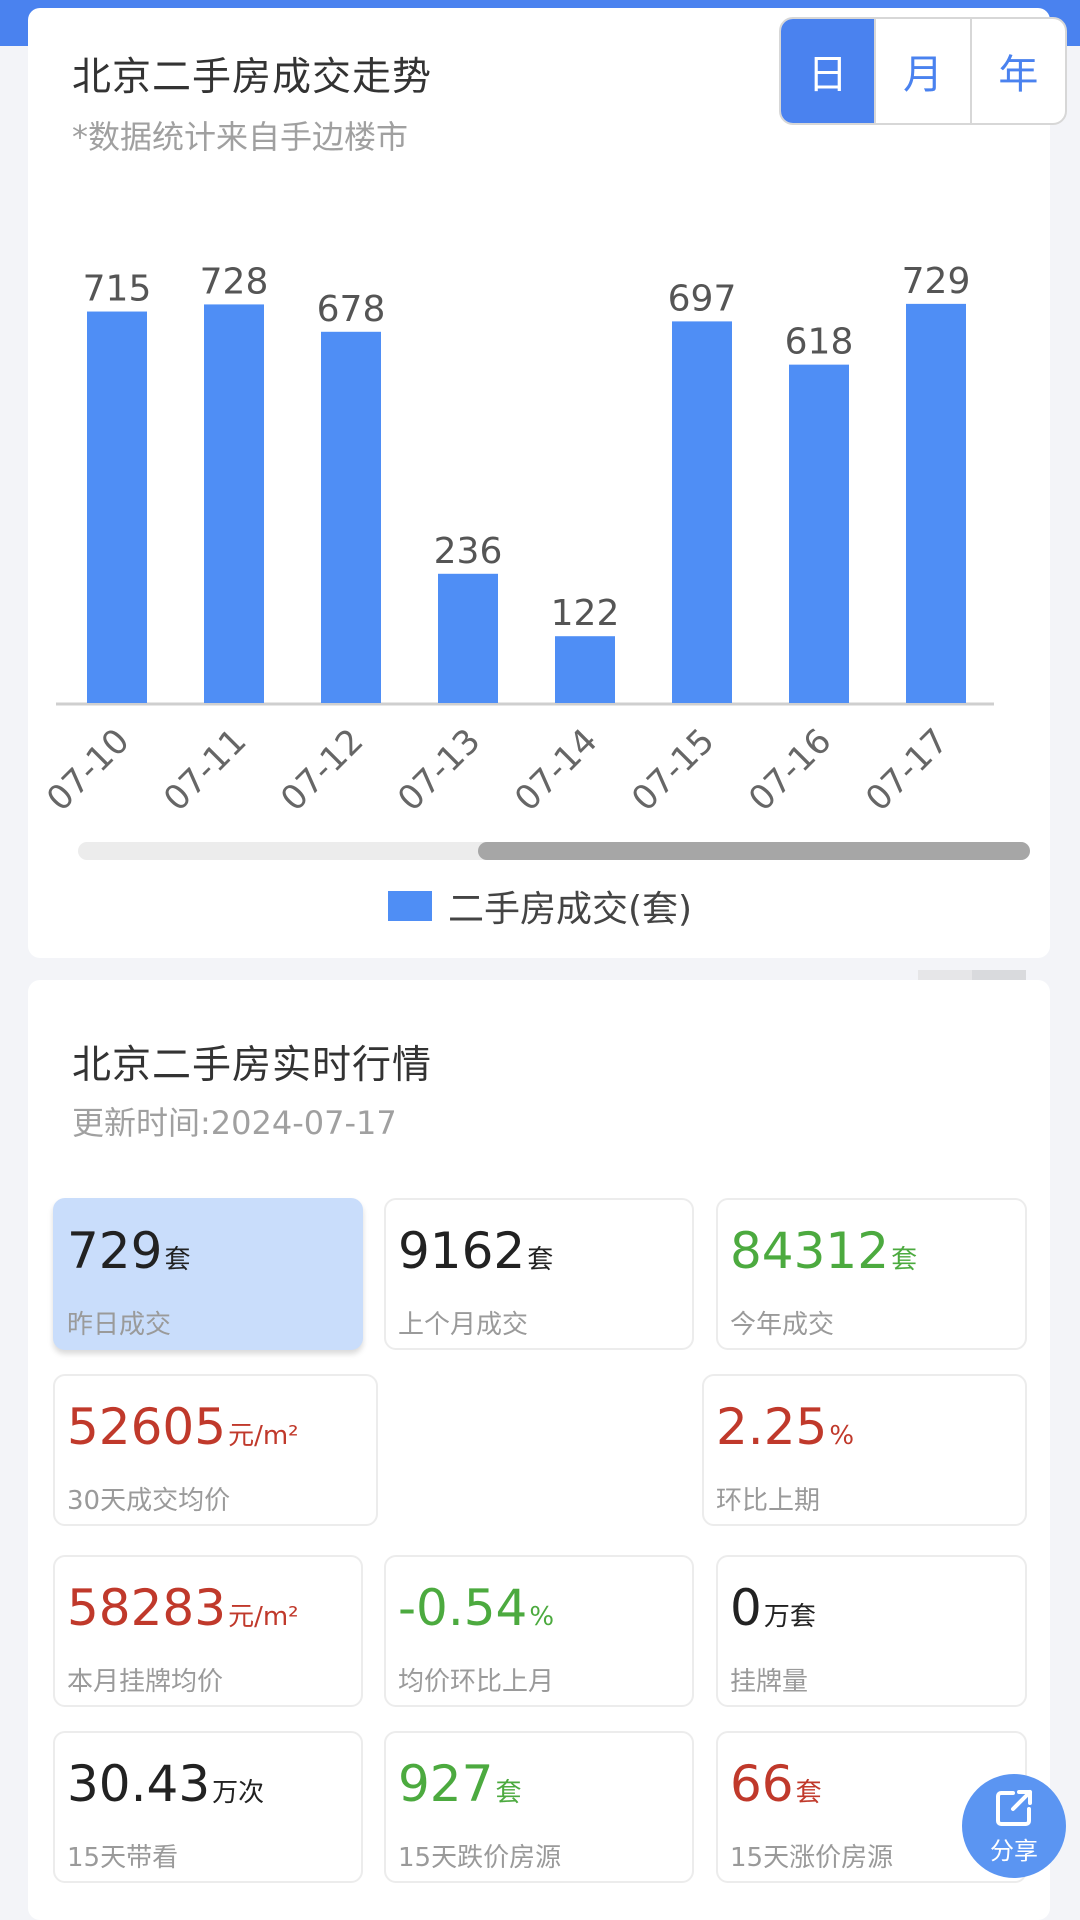 Image resolution: width=1080 pixels, height=1920 pixels. Describe the element at coordinates (1018, 71) in the screenshot. I see `period-year-button: 年` at that location.